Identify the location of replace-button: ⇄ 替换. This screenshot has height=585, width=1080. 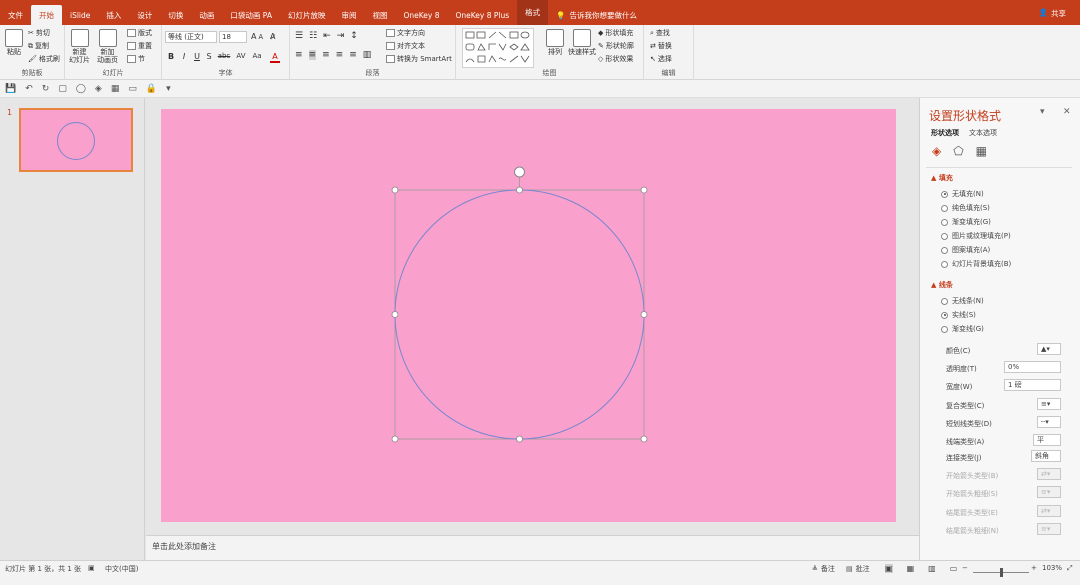
(661, 46).